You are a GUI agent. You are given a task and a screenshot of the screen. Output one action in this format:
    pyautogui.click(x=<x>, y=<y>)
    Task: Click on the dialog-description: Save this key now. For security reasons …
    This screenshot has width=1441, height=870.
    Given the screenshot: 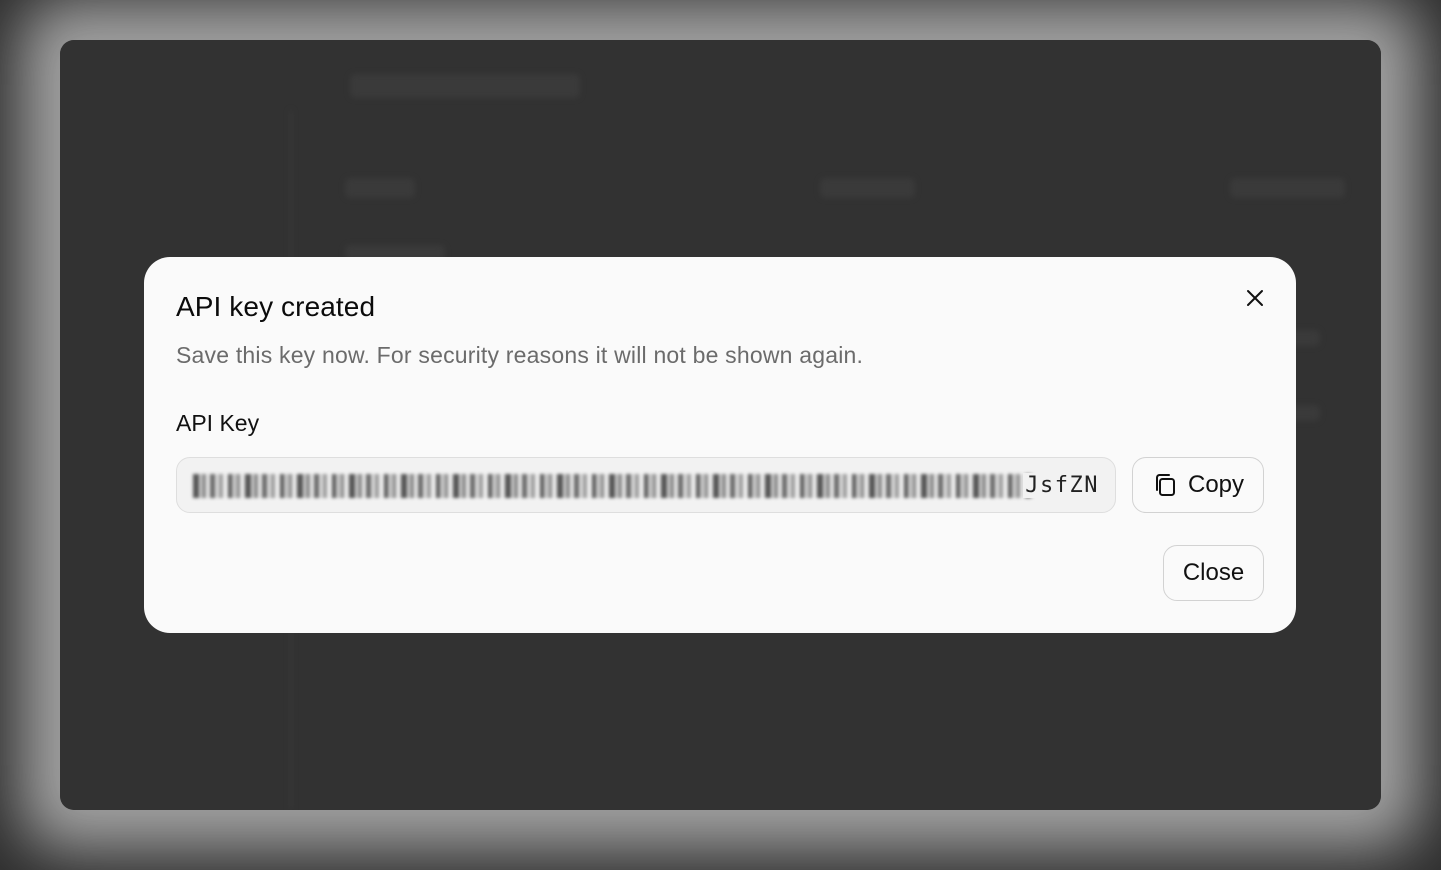 What is the action you would take?
    pyautogui.click(x=520, y=355)
    